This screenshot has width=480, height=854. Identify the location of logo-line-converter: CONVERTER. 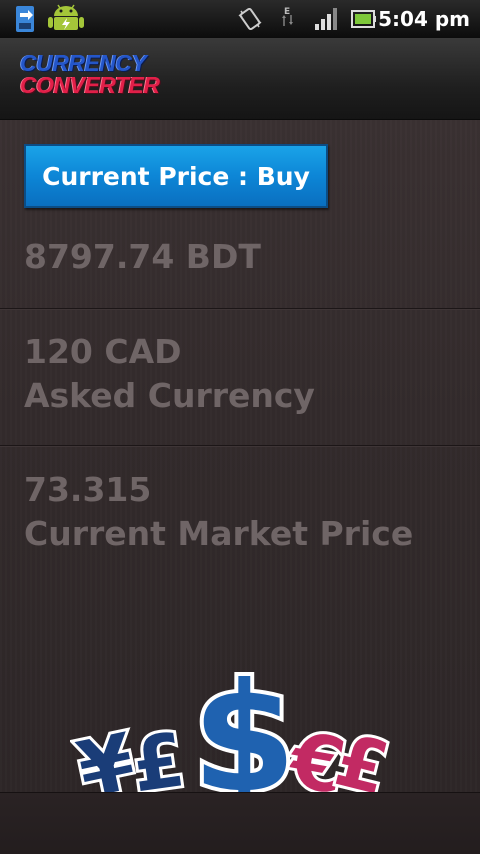
(90, 85).